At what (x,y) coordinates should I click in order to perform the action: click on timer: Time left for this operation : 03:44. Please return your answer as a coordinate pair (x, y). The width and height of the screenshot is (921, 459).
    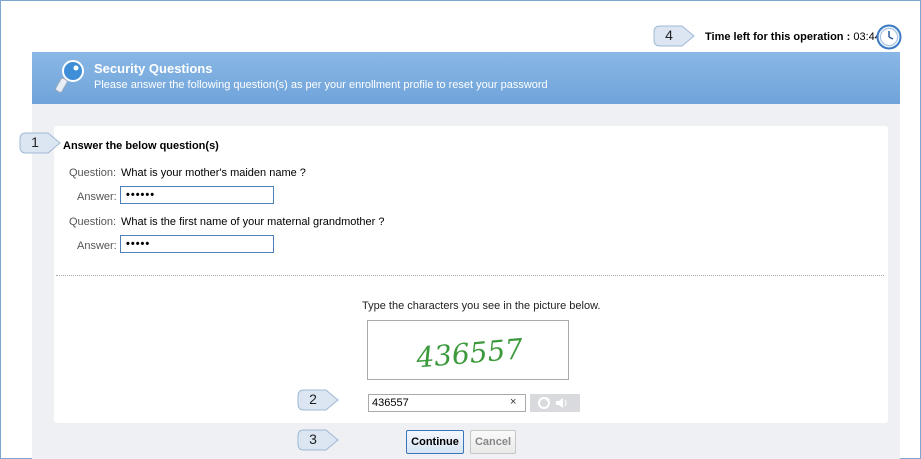
    Looking at the image, I should click on (793, 37).